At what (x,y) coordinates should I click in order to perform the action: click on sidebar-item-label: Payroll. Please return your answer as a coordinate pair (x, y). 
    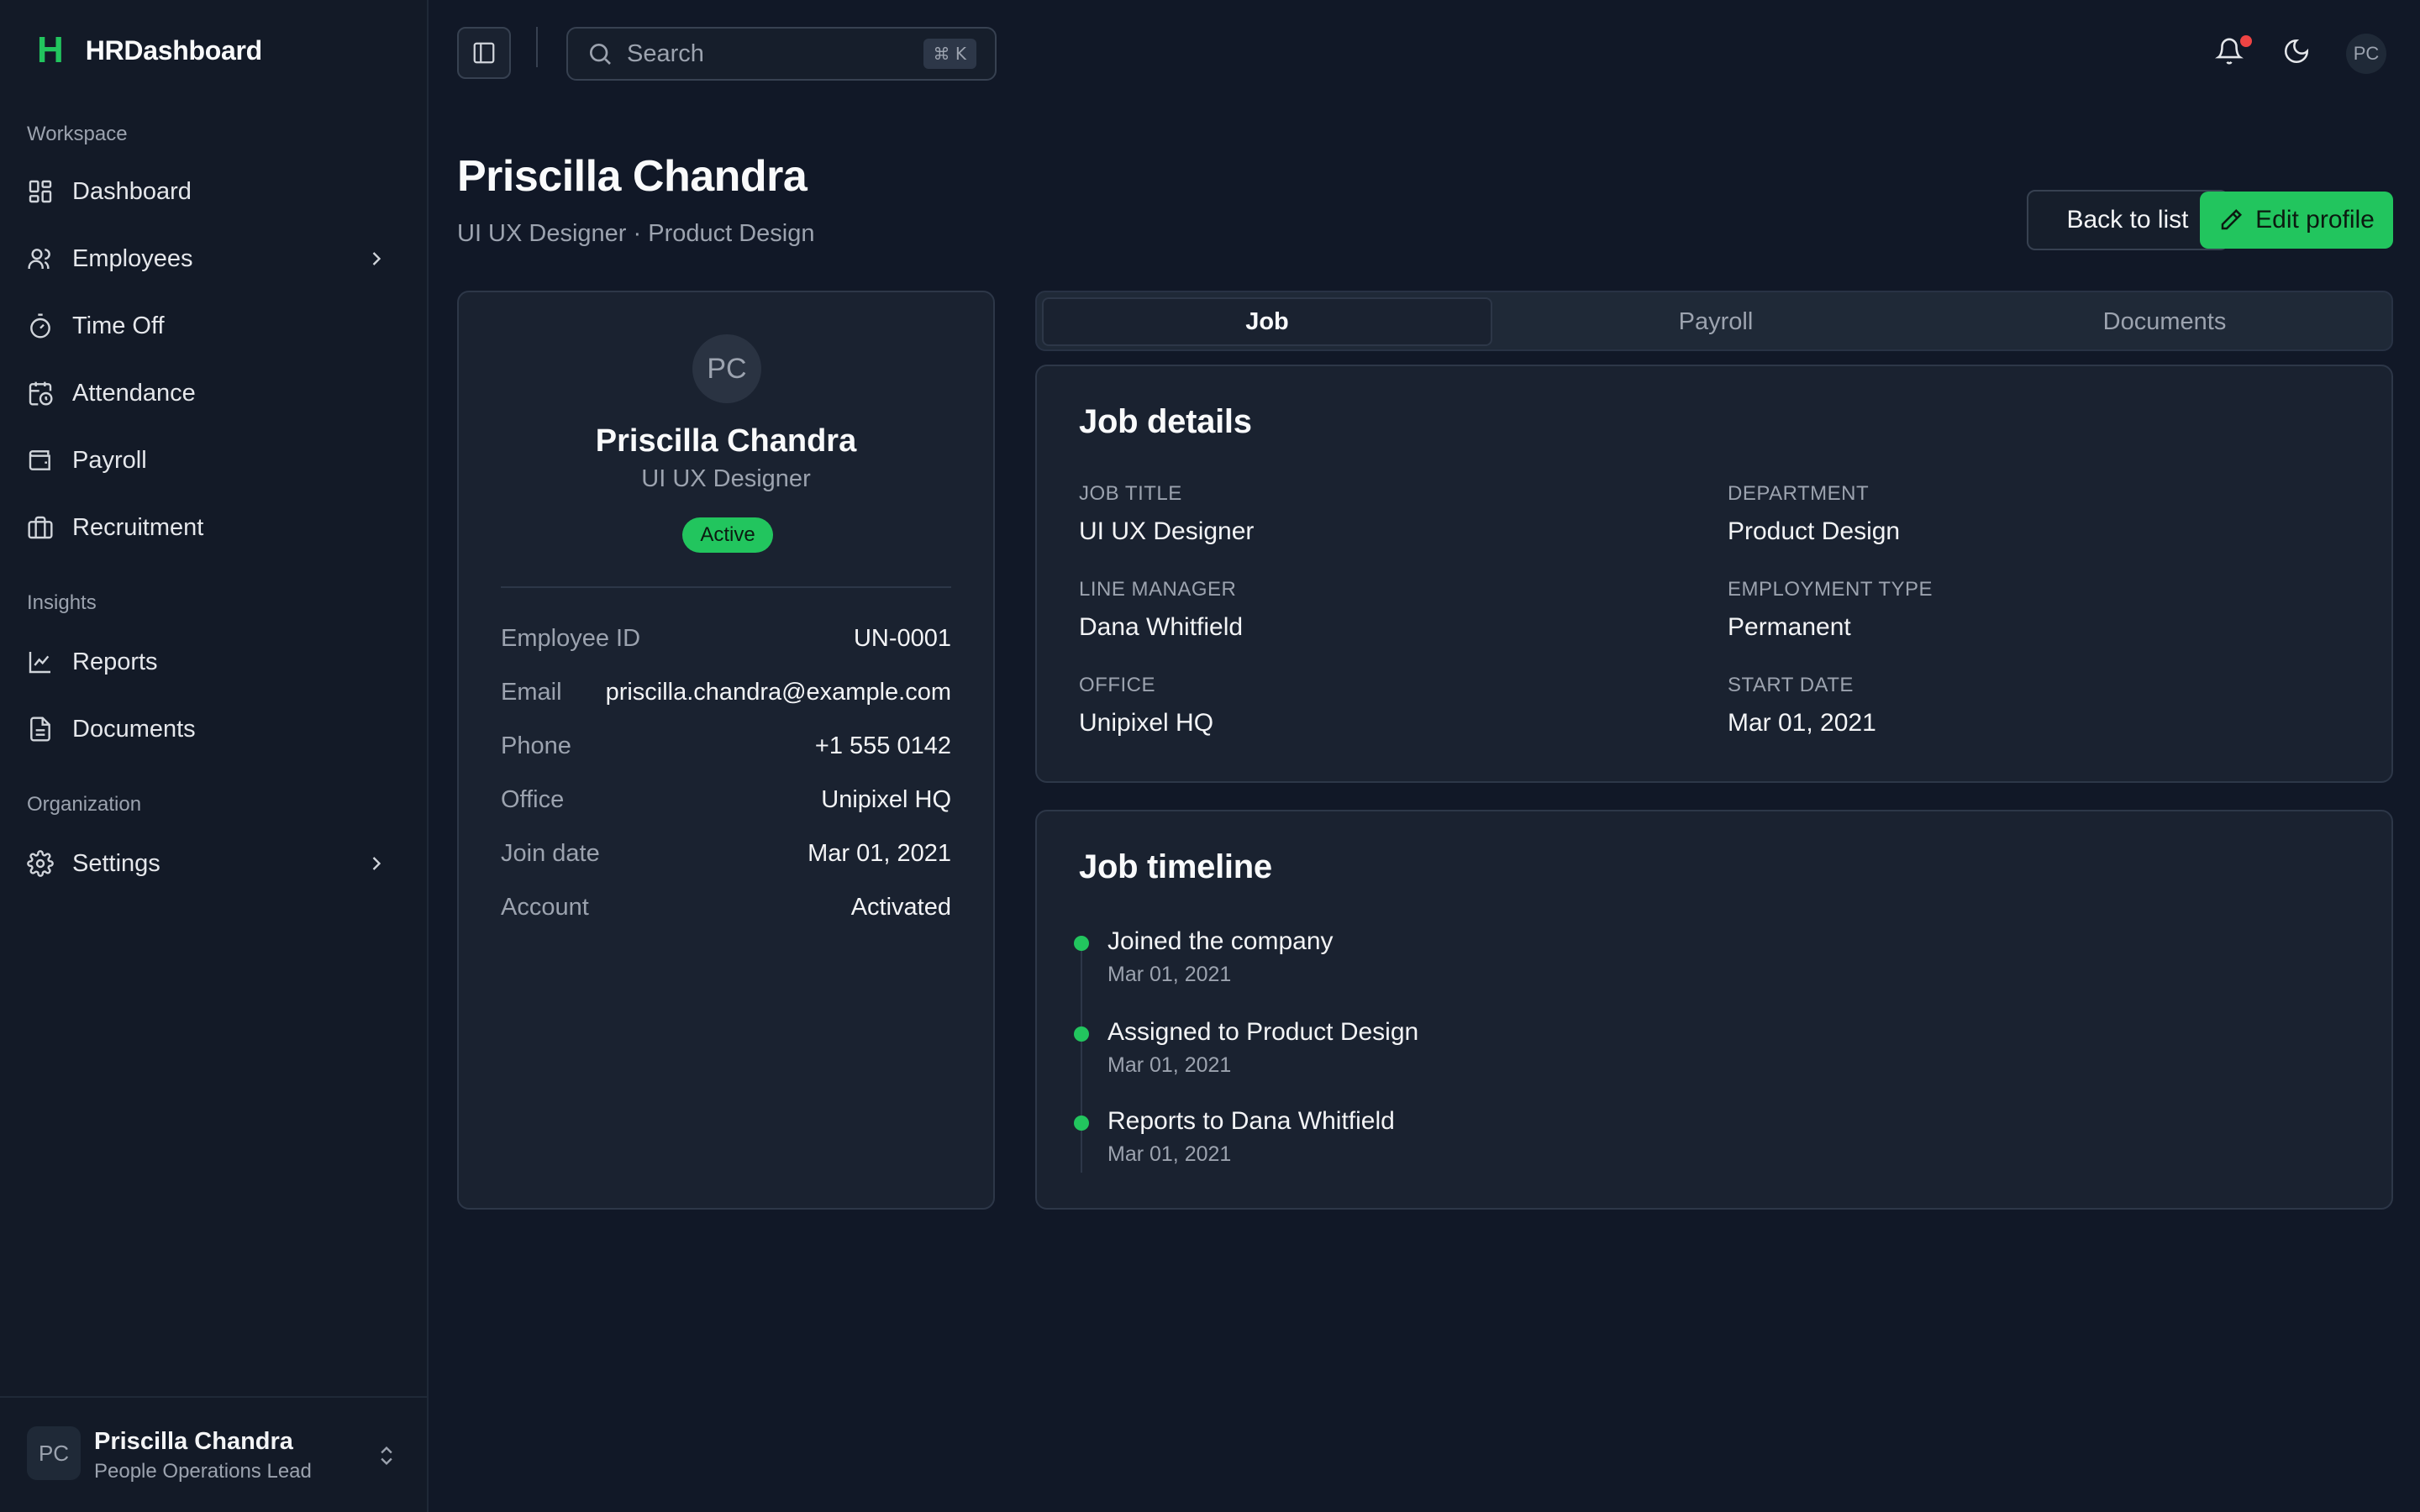
    Looking at the image, I should click on (109, 460).